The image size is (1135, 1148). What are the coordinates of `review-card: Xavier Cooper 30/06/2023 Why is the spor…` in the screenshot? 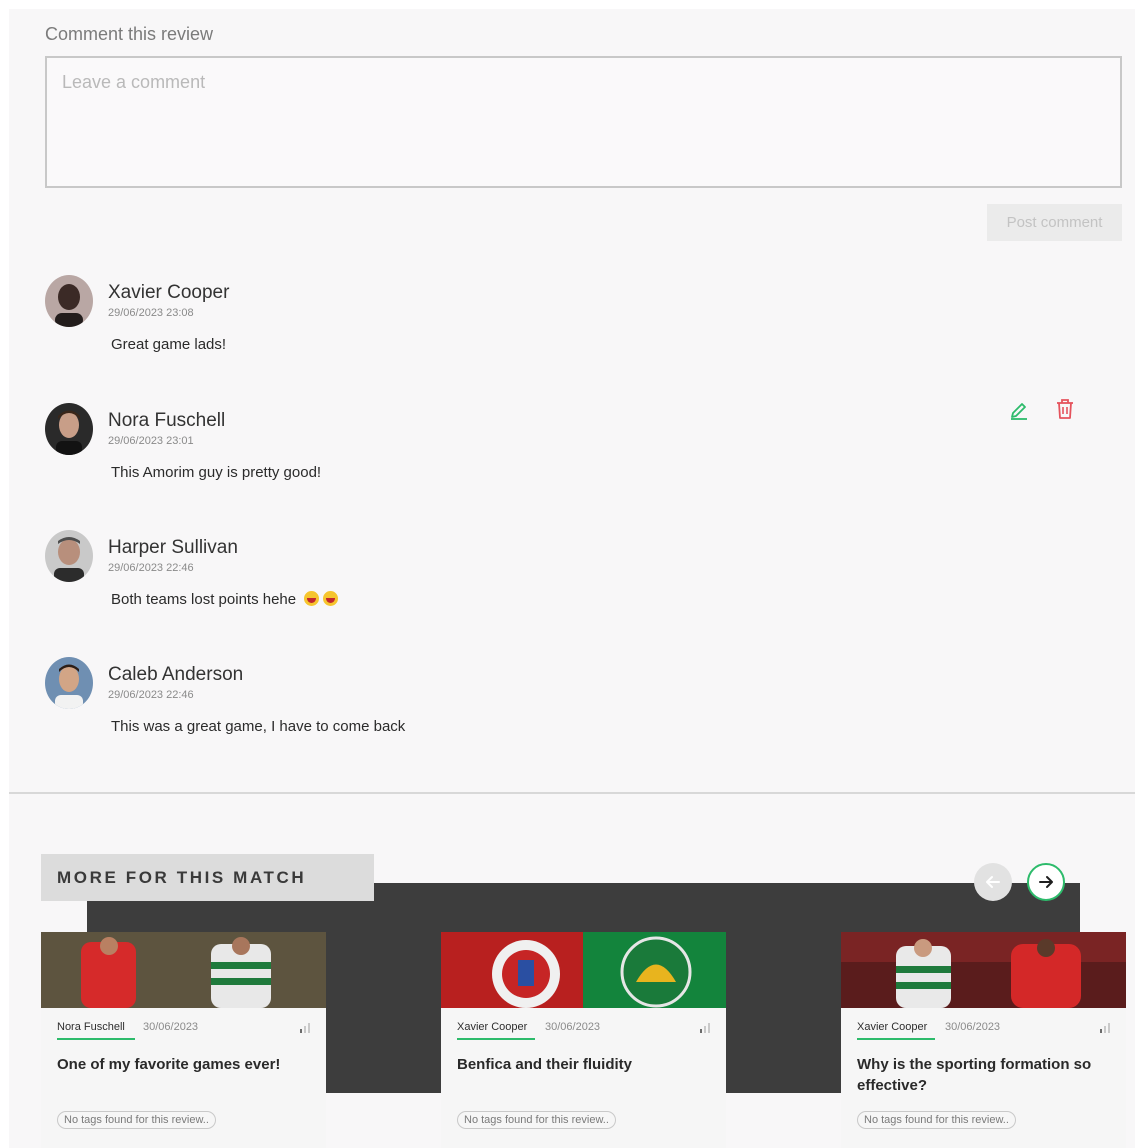 It's located at (983, 1040).